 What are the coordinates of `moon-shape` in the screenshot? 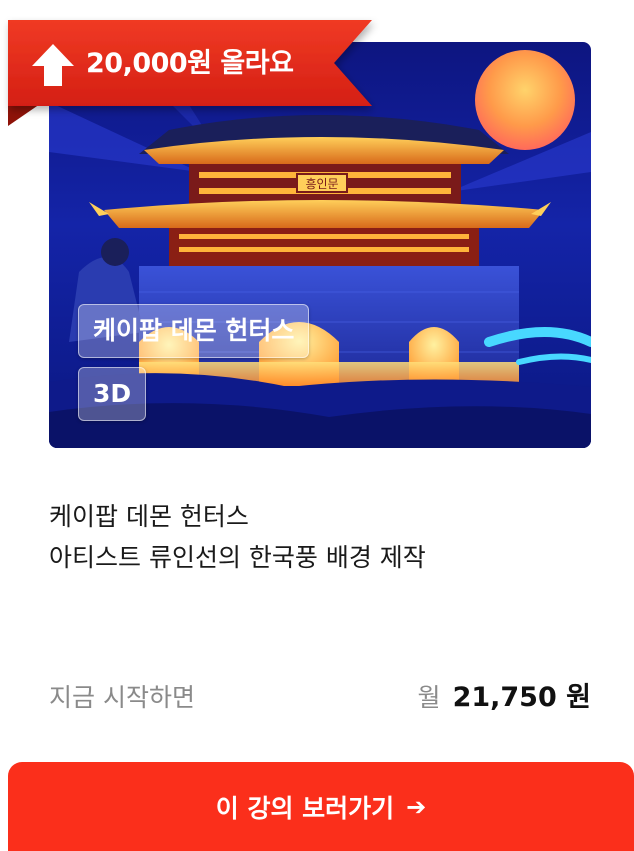 It's located at (525, 100).